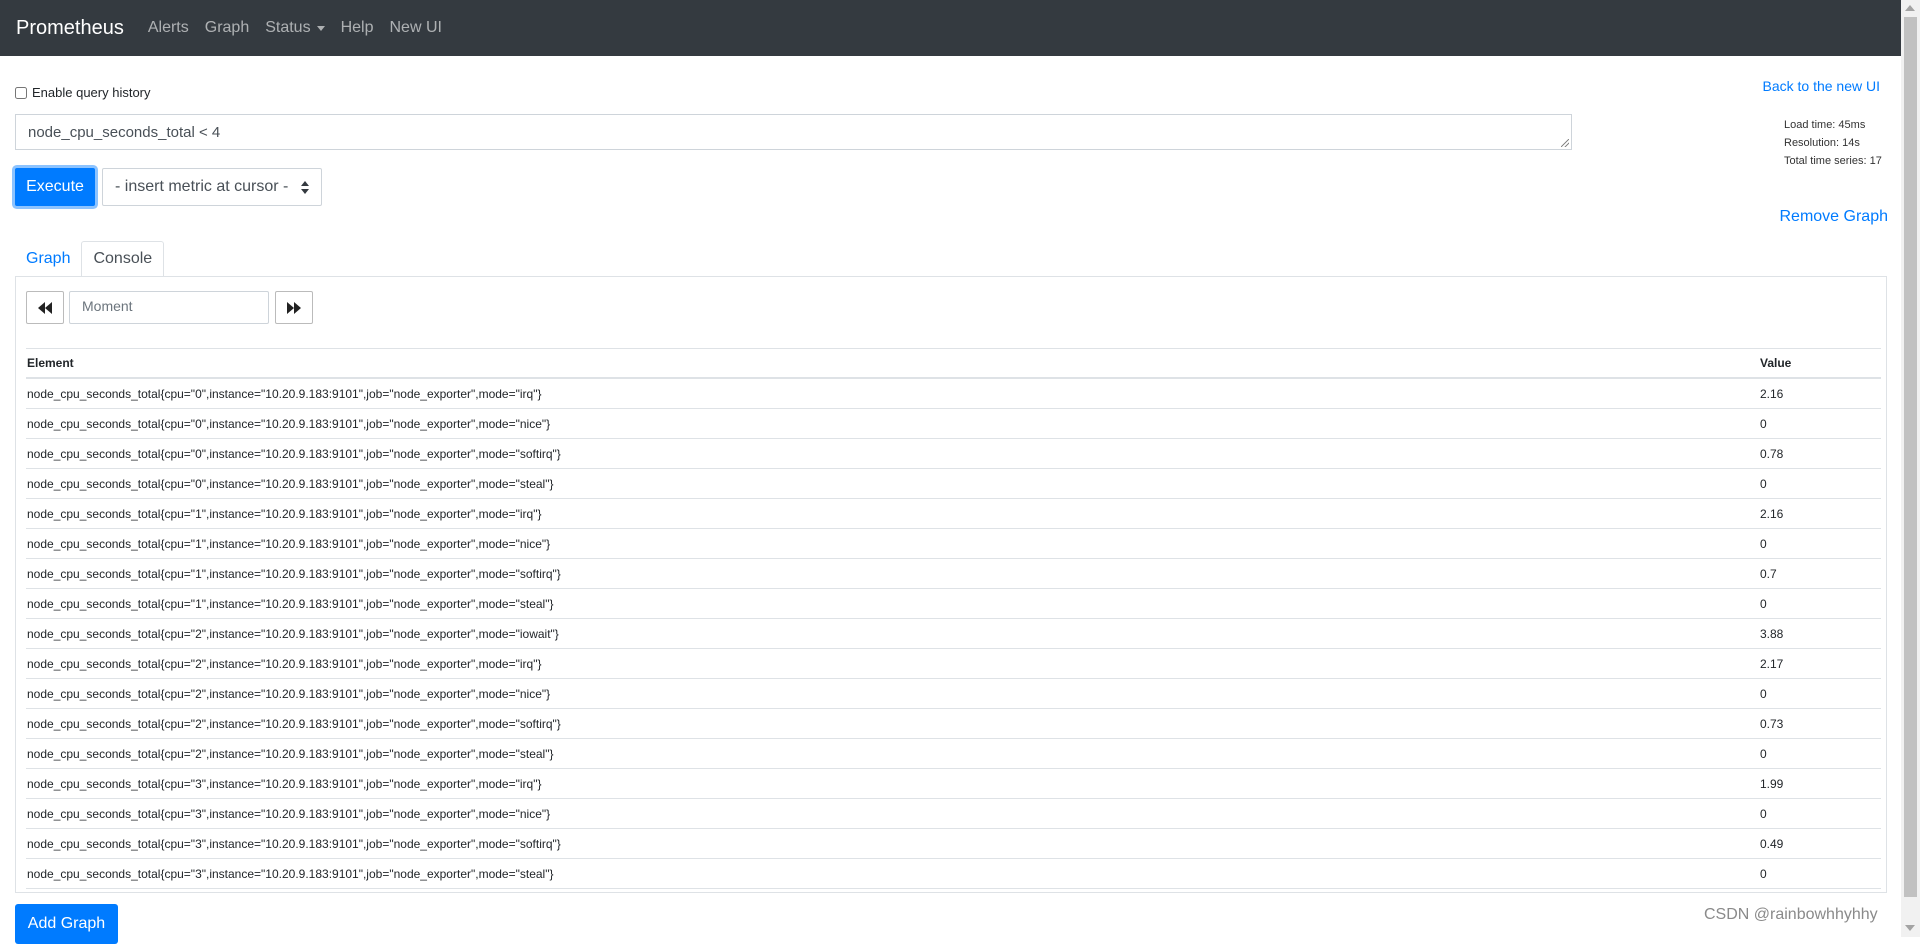 The width and height of the screenshot is (1920, 944). I want to click on nav-help: Help, so click(357, 28).